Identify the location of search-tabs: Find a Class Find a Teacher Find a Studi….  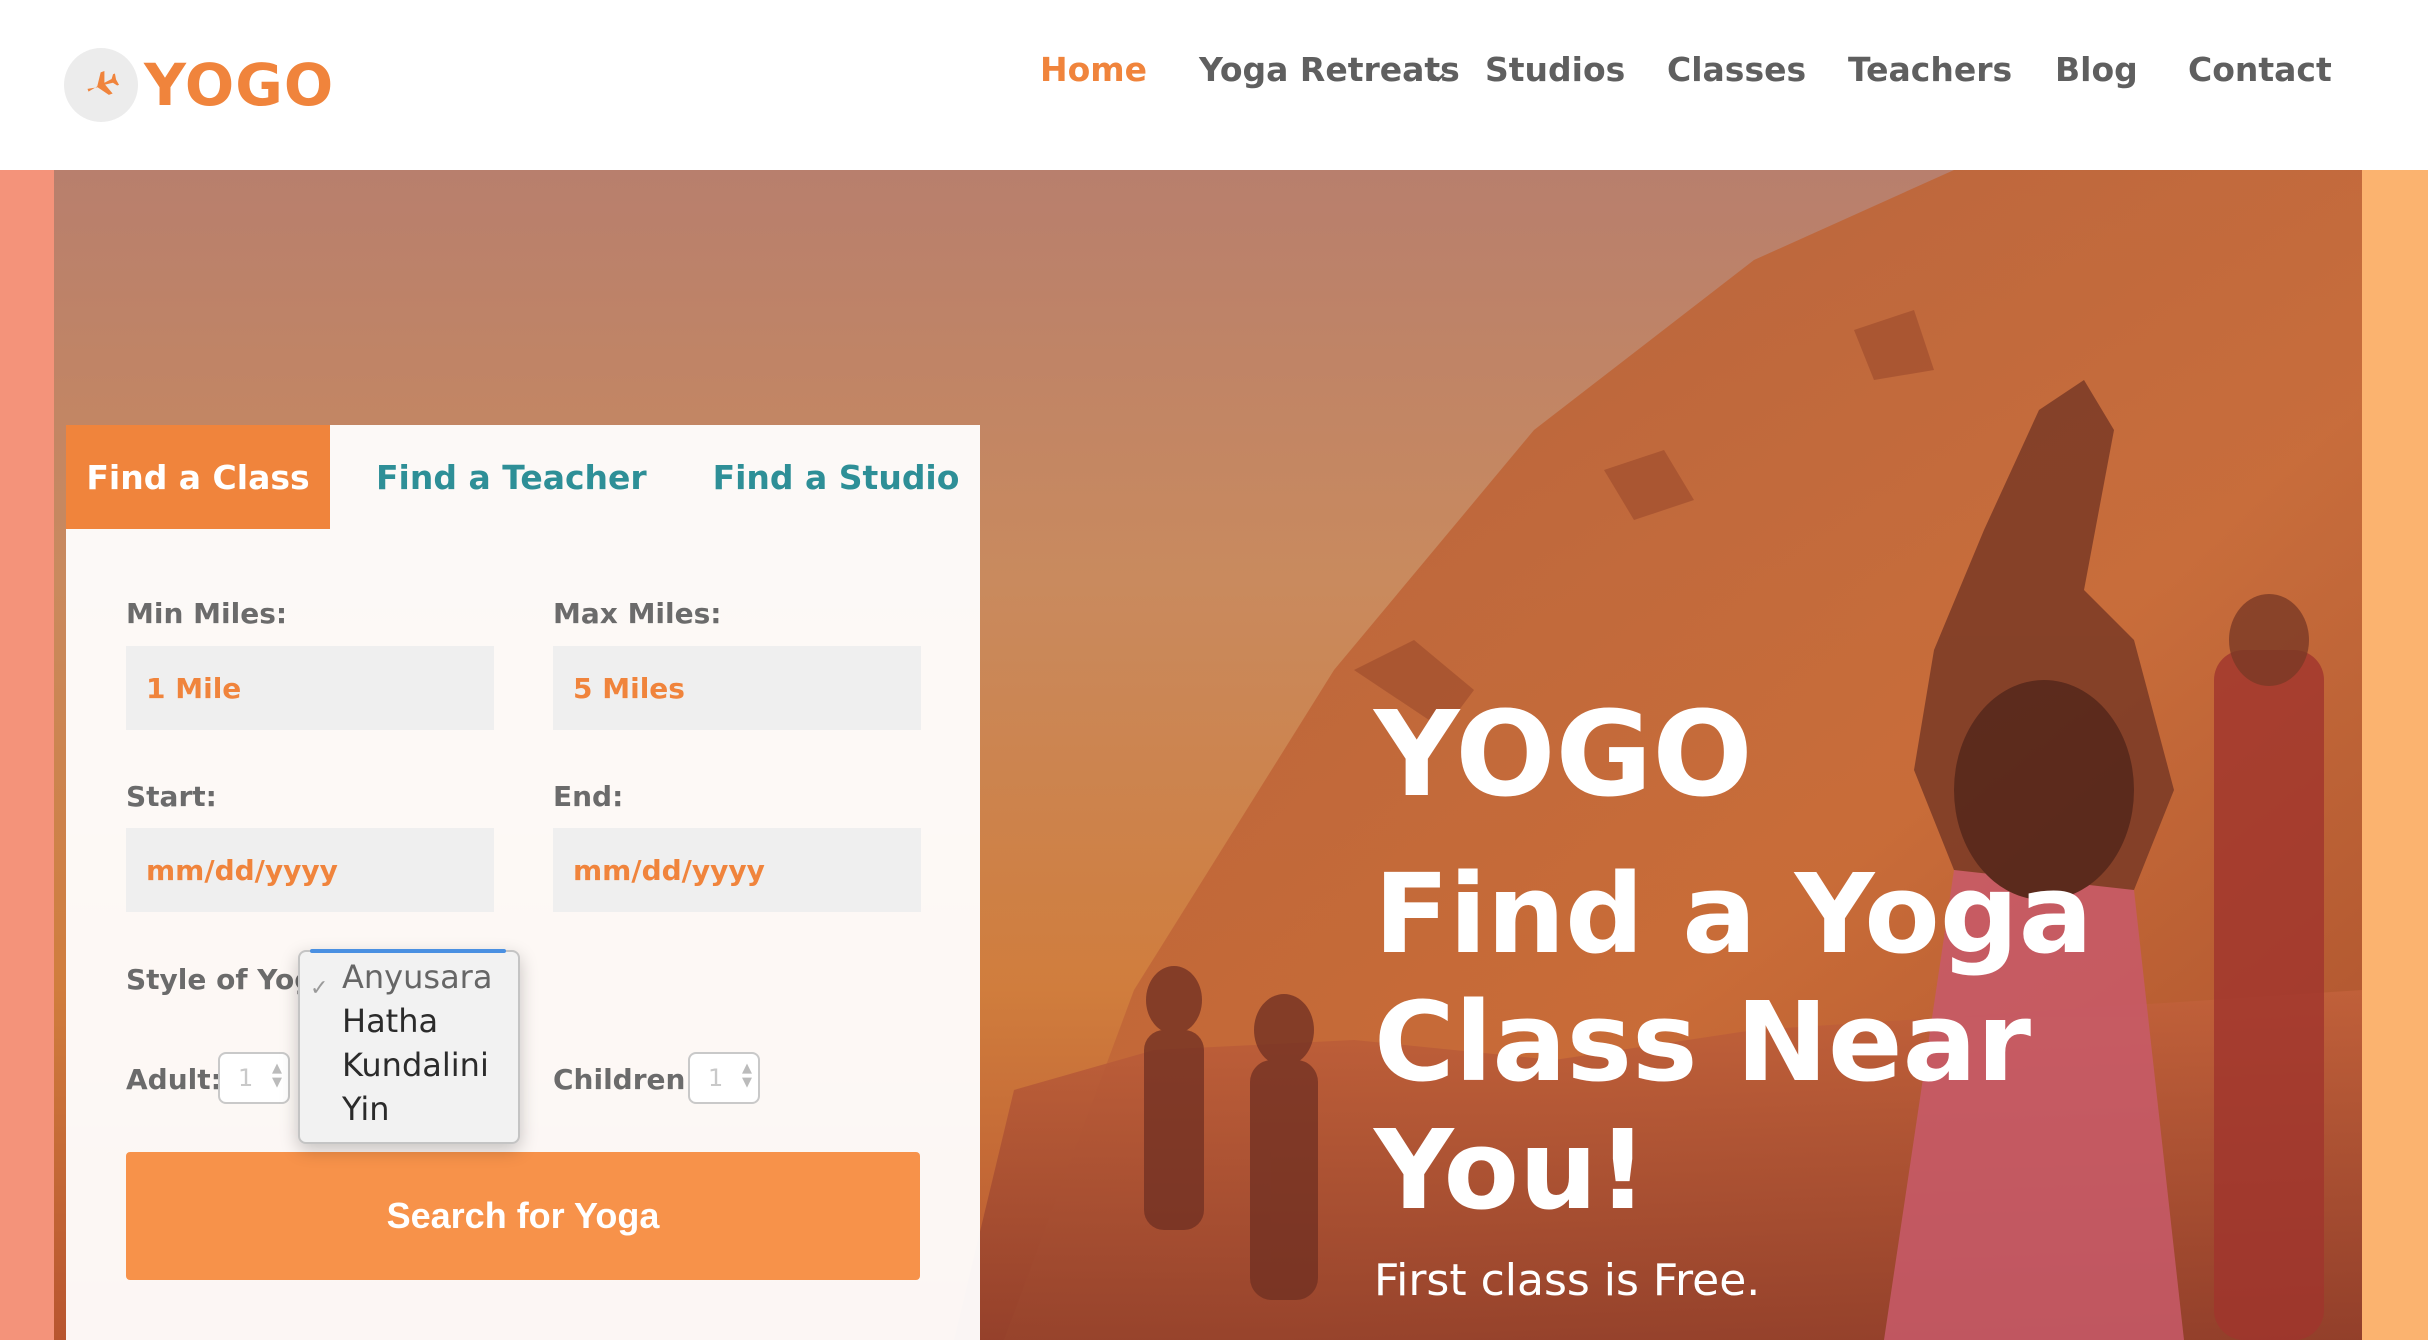
(523, 477).